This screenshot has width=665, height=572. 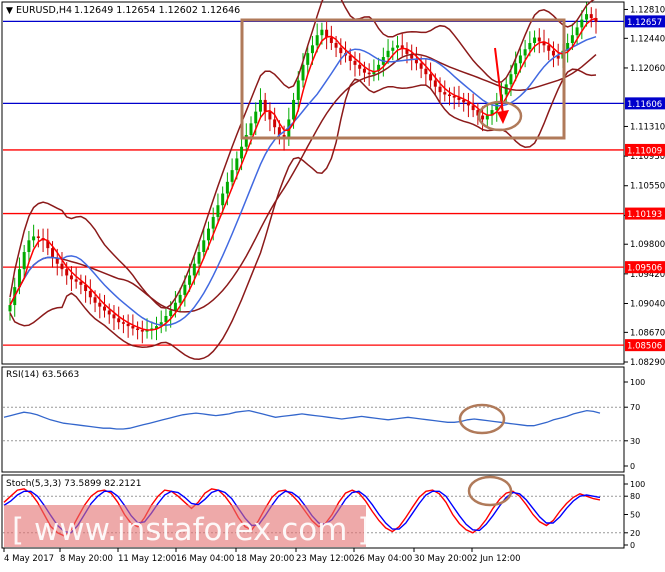 I want to click on x-tick-label: 23 May 12:00, so click(x=325, y=559).